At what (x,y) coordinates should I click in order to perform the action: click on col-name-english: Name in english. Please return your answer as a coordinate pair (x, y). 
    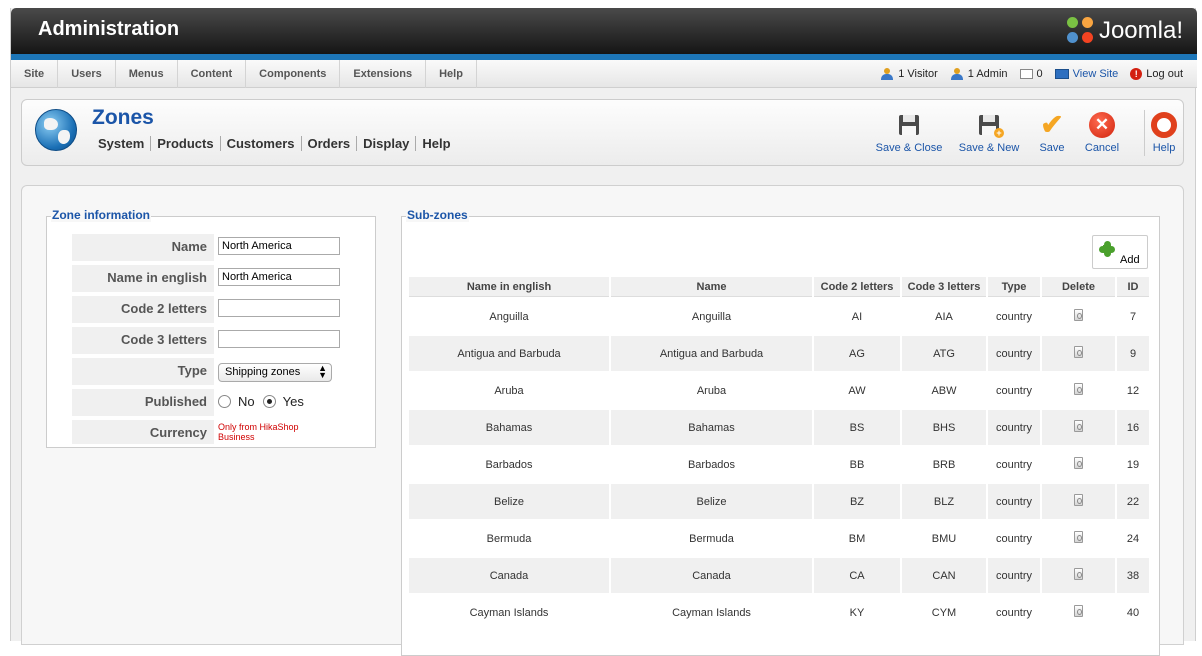
    Looking at the image, I should click on (509, 287).